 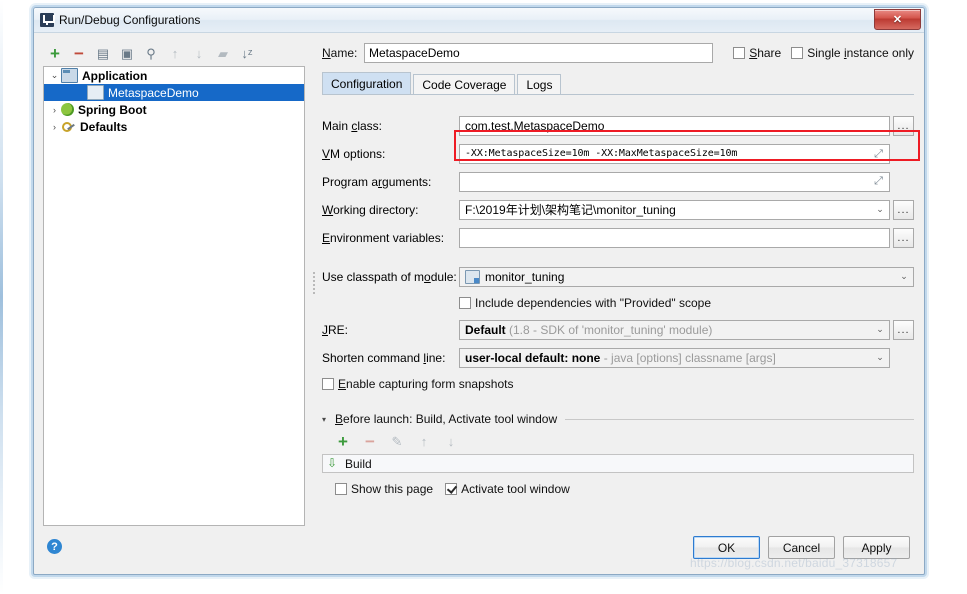 I want to click on single-instance-checkbox: Single instance only, so click(x=852, y=53).